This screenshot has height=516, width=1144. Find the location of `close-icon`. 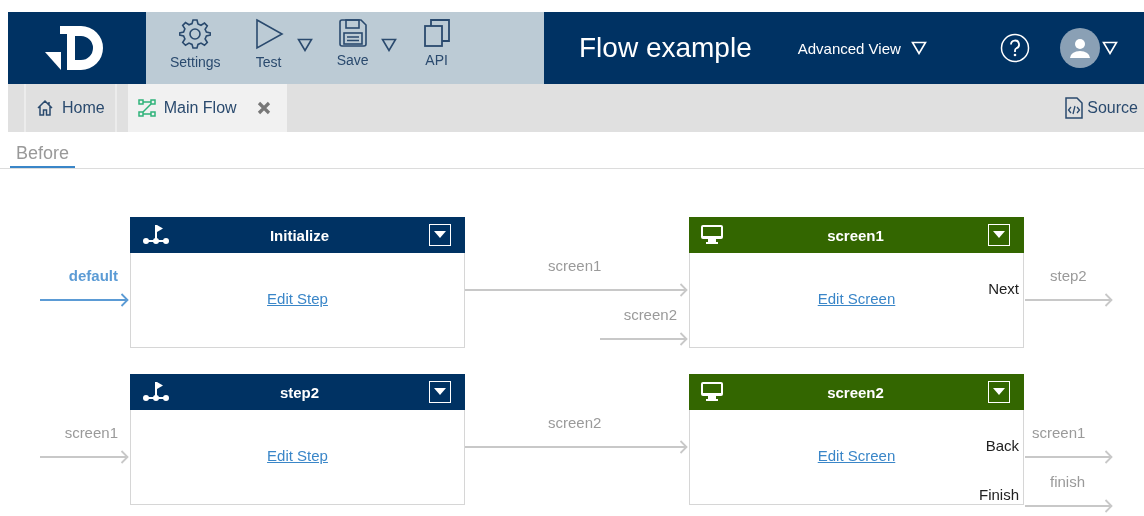

close-icon is located at coordinates (263, 108).